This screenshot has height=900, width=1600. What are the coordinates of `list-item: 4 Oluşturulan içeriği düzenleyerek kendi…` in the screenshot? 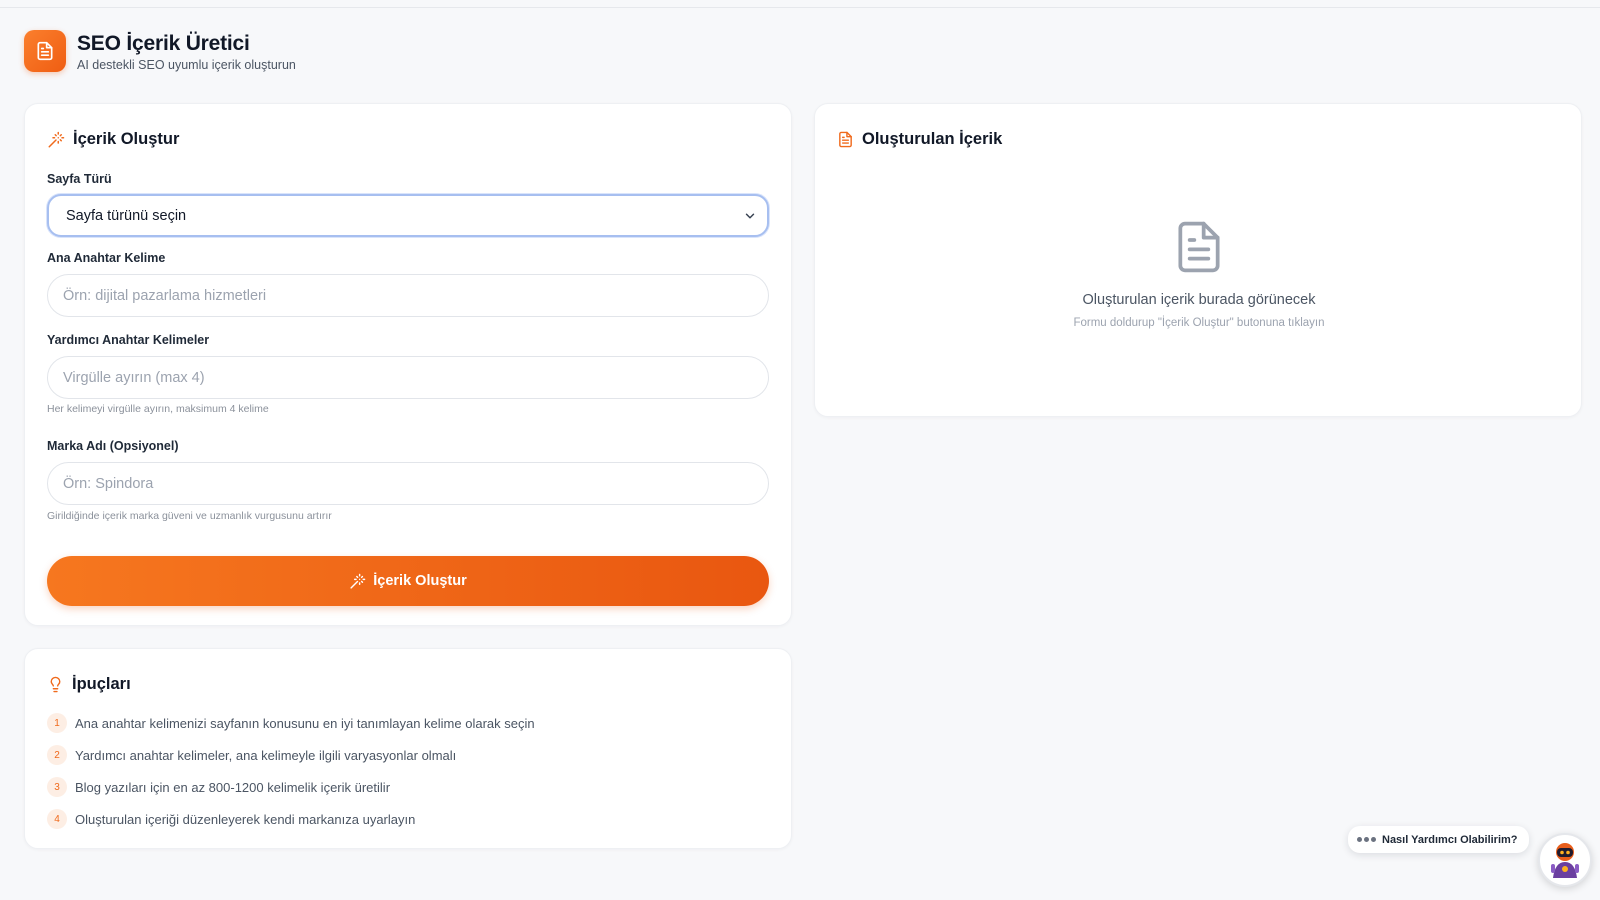 It's located at (291, 819).